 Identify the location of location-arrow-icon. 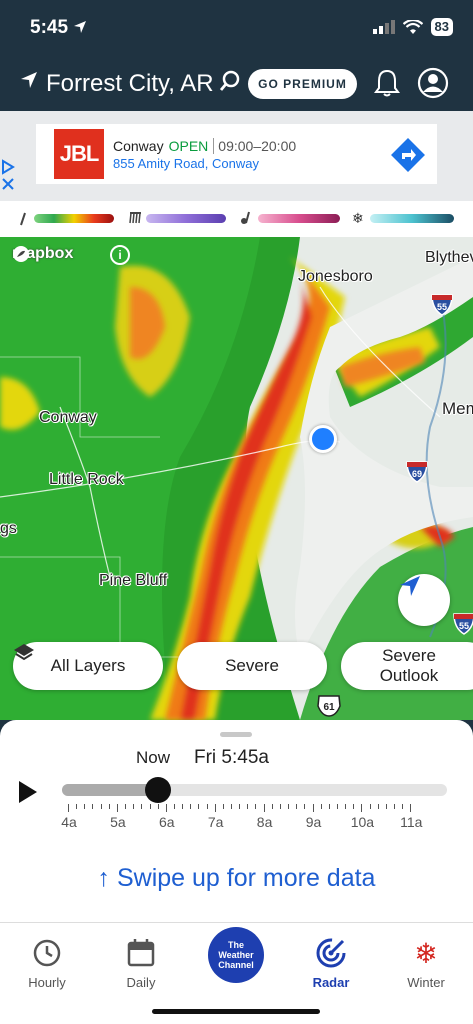
(29, 80).